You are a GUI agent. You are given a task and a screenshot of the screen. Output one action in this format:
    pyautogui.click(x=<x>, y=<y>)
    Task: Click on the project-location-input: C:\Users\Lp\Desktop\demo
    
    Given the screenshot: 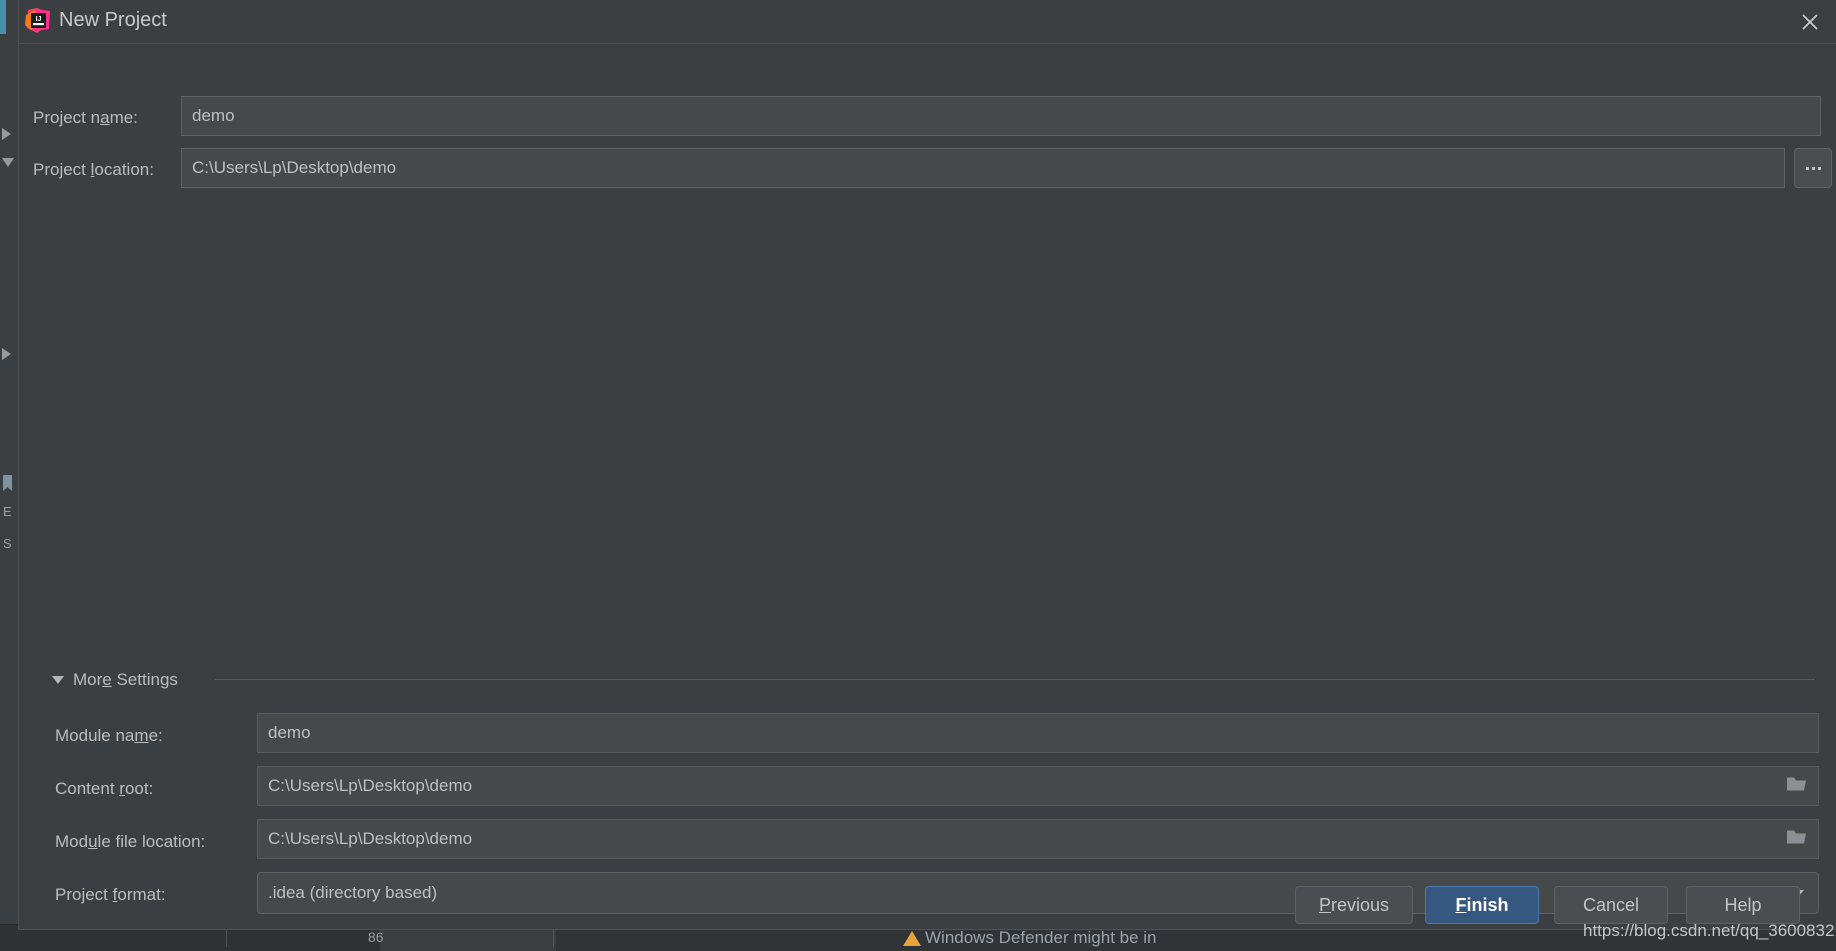 What is the action you would take?
    pyautogui.click(x=983, y=168)
    